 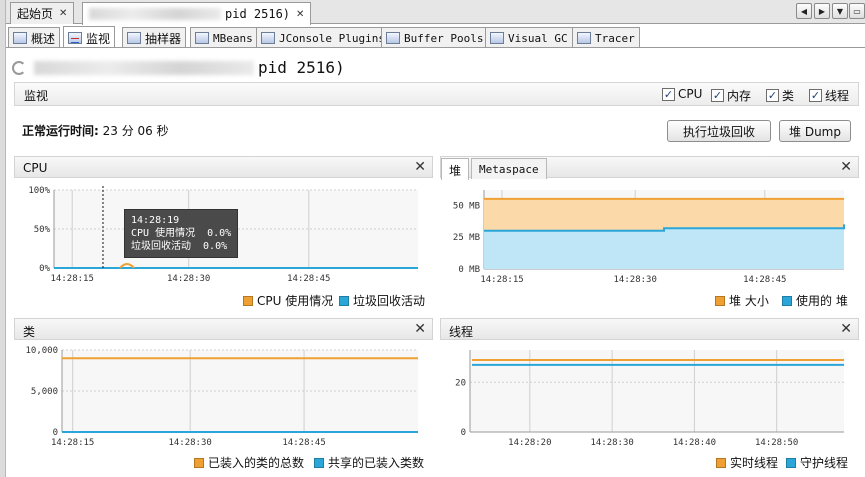 I want to click on tab-label: Visual GC, so click(x=538, y=38).